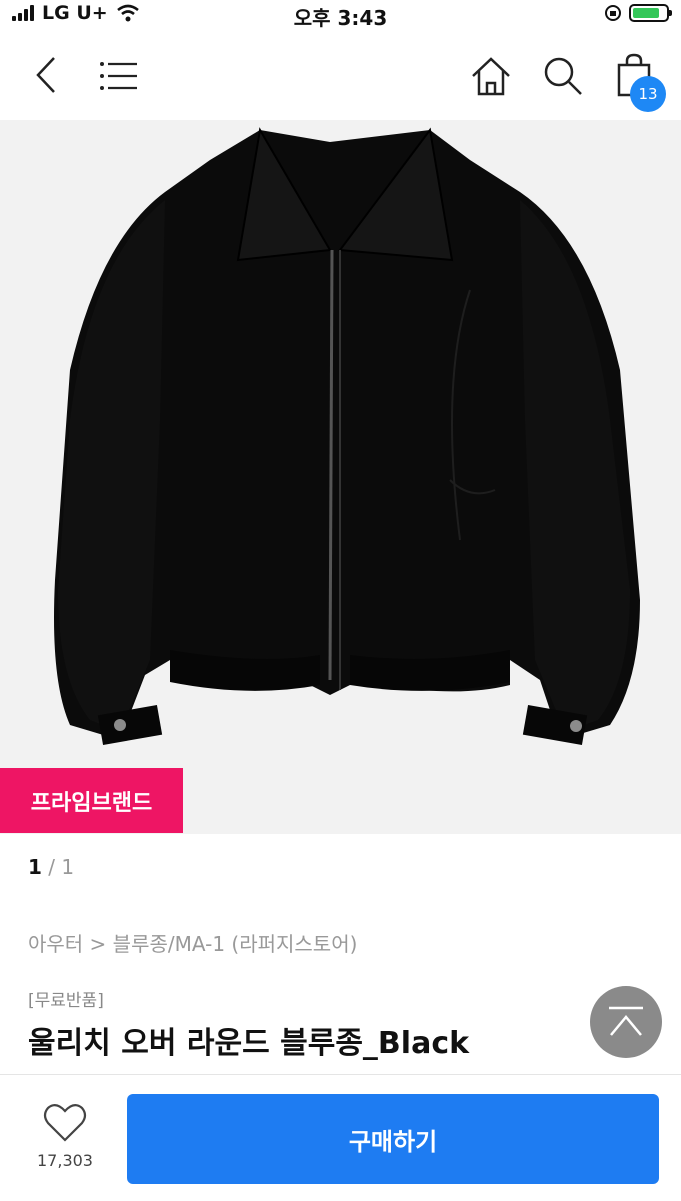 The width and height of the screenshot is (681, 1201). I want to click on status-right, so click(637, 13).